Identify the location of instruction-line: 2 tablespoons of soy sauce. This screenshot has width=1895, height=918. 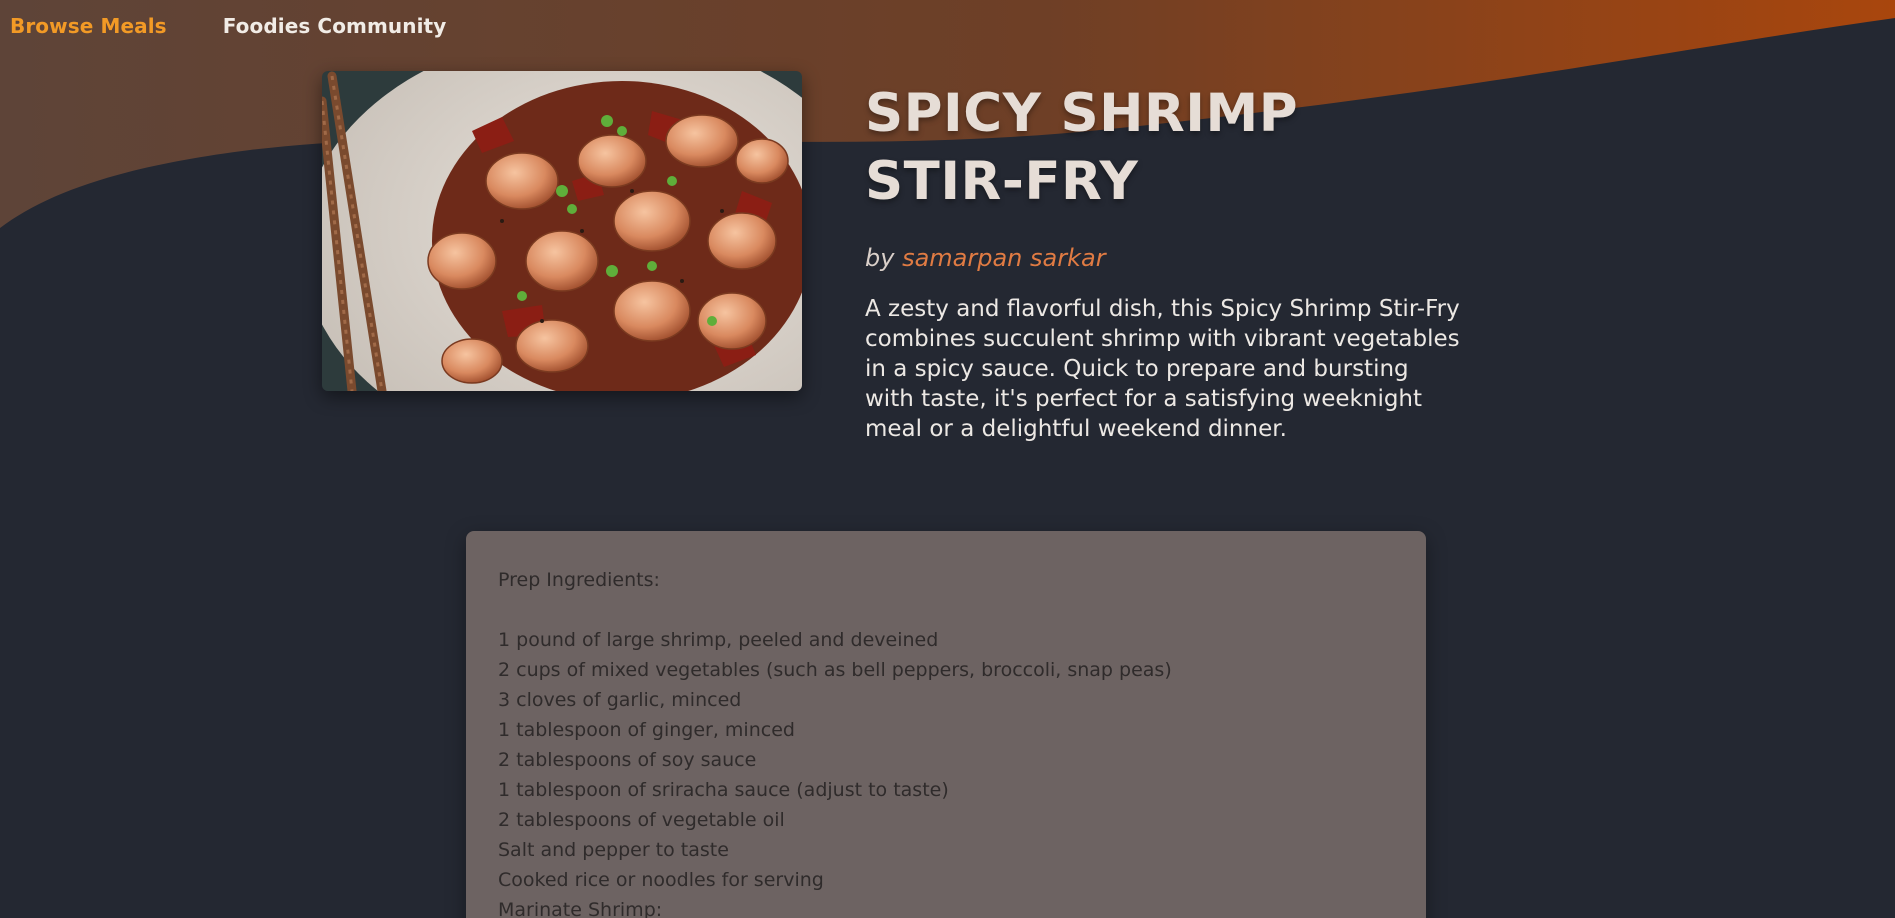
(627, 760).